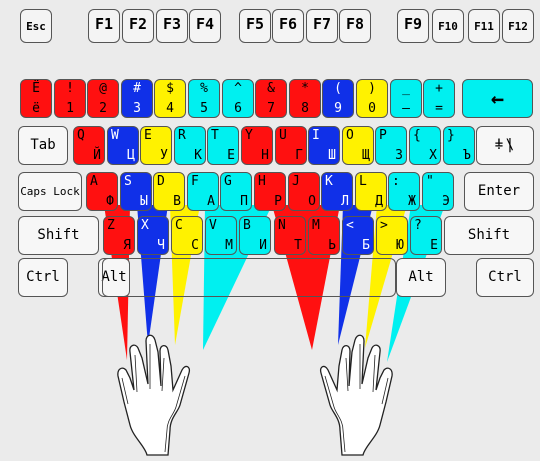 Image resolution: width=540 pixels, height=461 pixels. I want to click on right-hand, so click(356, 395).